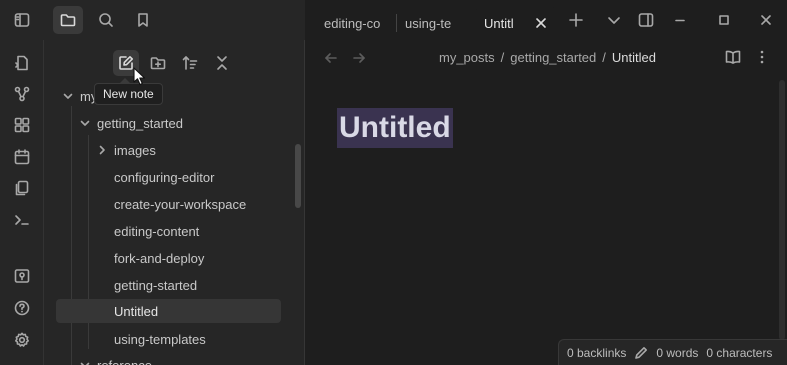 The height and width of the screenshot is (365, 787). What do you see at coordinates (135, 150) in the screenshot?
I see `tree-item-label: images` at bounding box center [135, 150].